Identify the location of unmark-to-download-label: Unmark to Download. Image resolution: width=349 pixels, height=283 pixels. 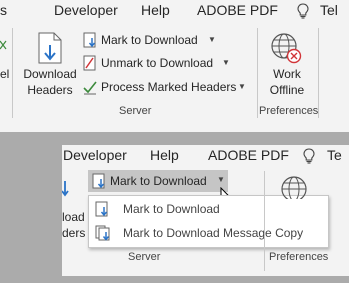
(157, 63).